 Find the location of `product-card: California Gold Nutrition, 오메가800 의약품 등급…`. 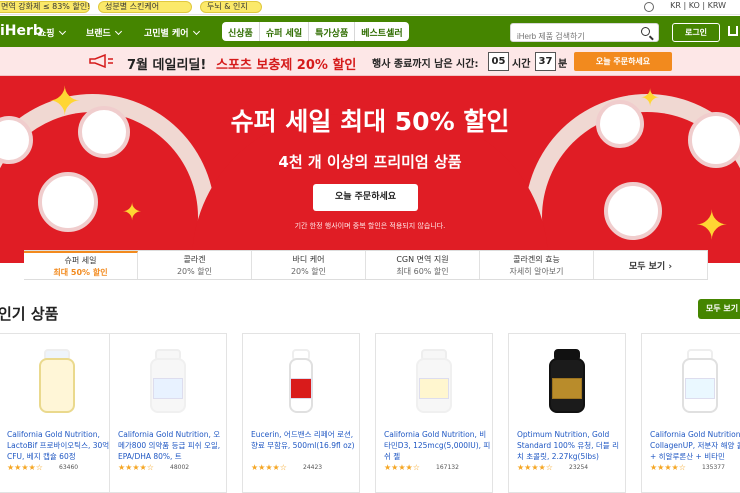

product-card: California Gold Nutrition, 오메가800 의약품 등급… is located at coordinates (168, 413).